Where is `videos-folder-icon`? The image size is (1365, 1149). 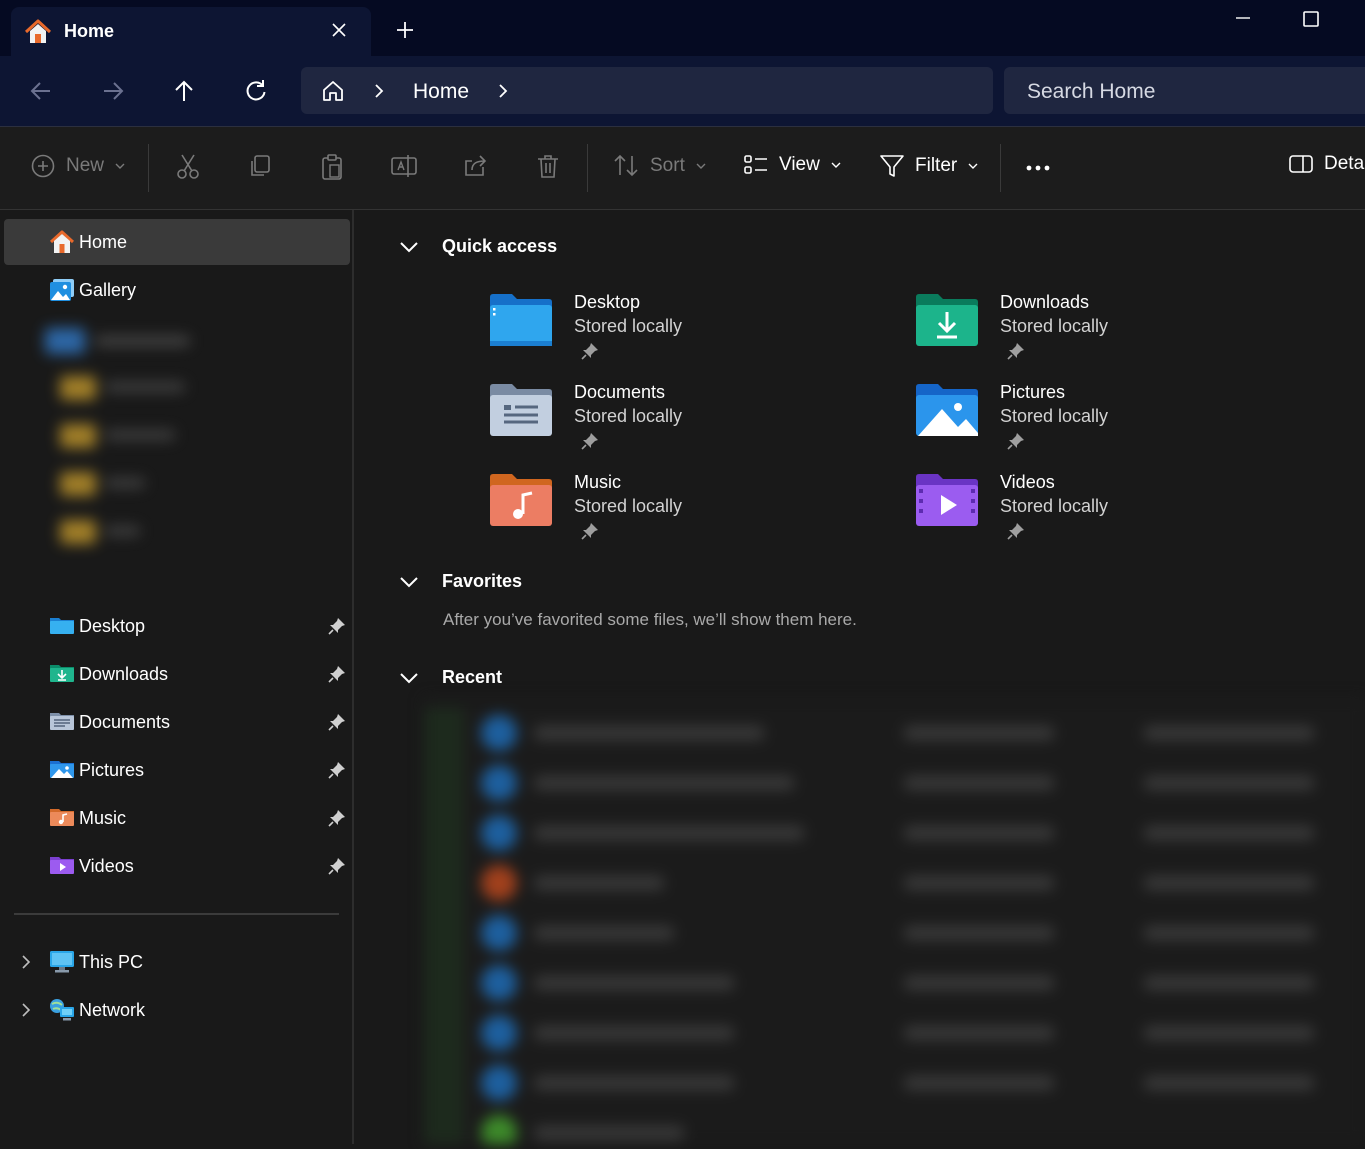 videos-folder-icon is located at coordinates (62, 867).